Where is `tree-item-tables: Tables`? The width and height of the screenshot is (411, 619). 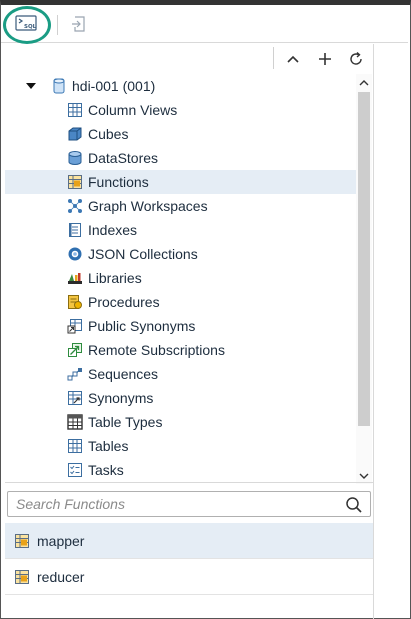 tree-item-tables: Tables is located at coordinates (180, 446).